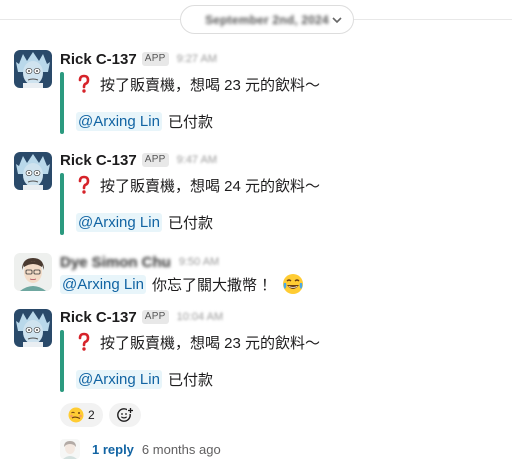 The height and width of the screenshot is (465, 512). I want to click on message-header: Dye Simon Chu 9:50 AM, so click(139, 262).